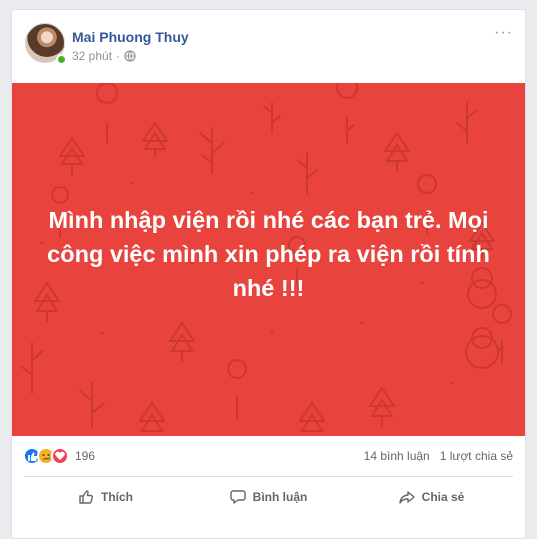 Image resolution: width=537 pixels, height=539 pixels. What do you see at coordinates (237, 497) in the screenshot?
I see `comment-icon` at bounding box center [237, 497].